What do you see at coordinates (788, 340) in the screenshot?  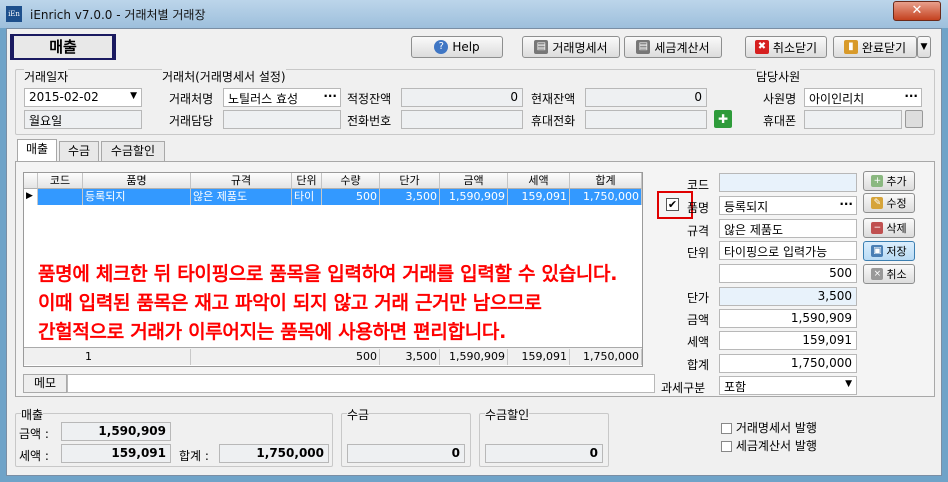 I see `detail-tax-field: 159,091` at bounding box center [788, 340].